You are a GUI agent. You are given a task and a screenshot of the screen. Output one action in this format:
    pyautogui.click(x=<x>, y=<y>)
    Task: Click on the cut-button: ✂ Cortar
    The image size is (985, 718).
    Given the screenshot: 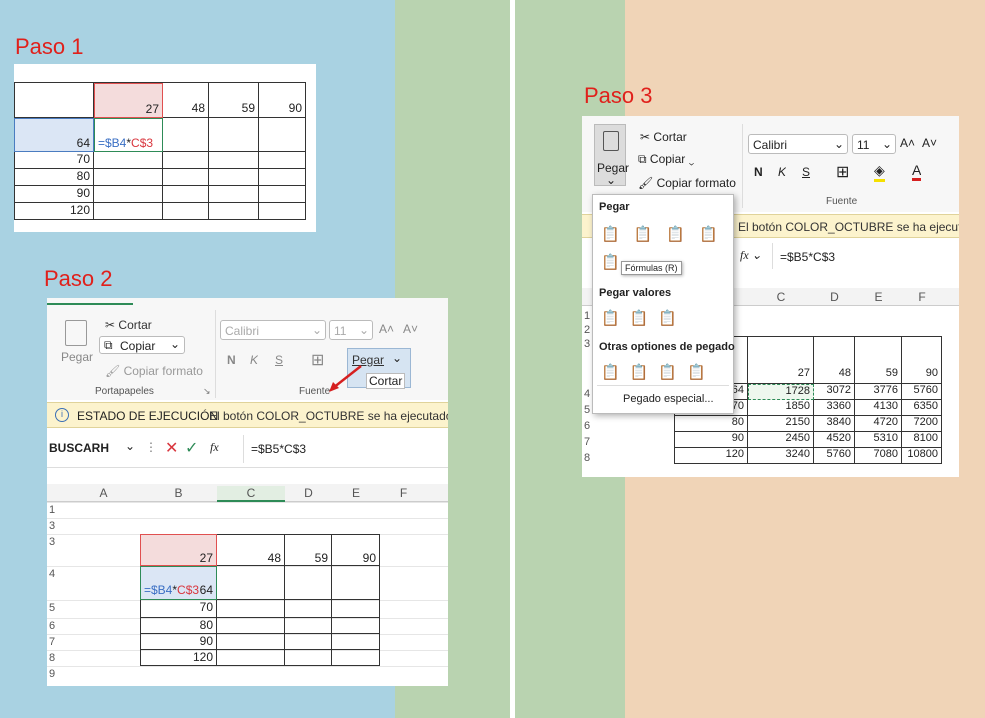 What is the action you would take?
    pyautogui.click(x=128, y=325)
    